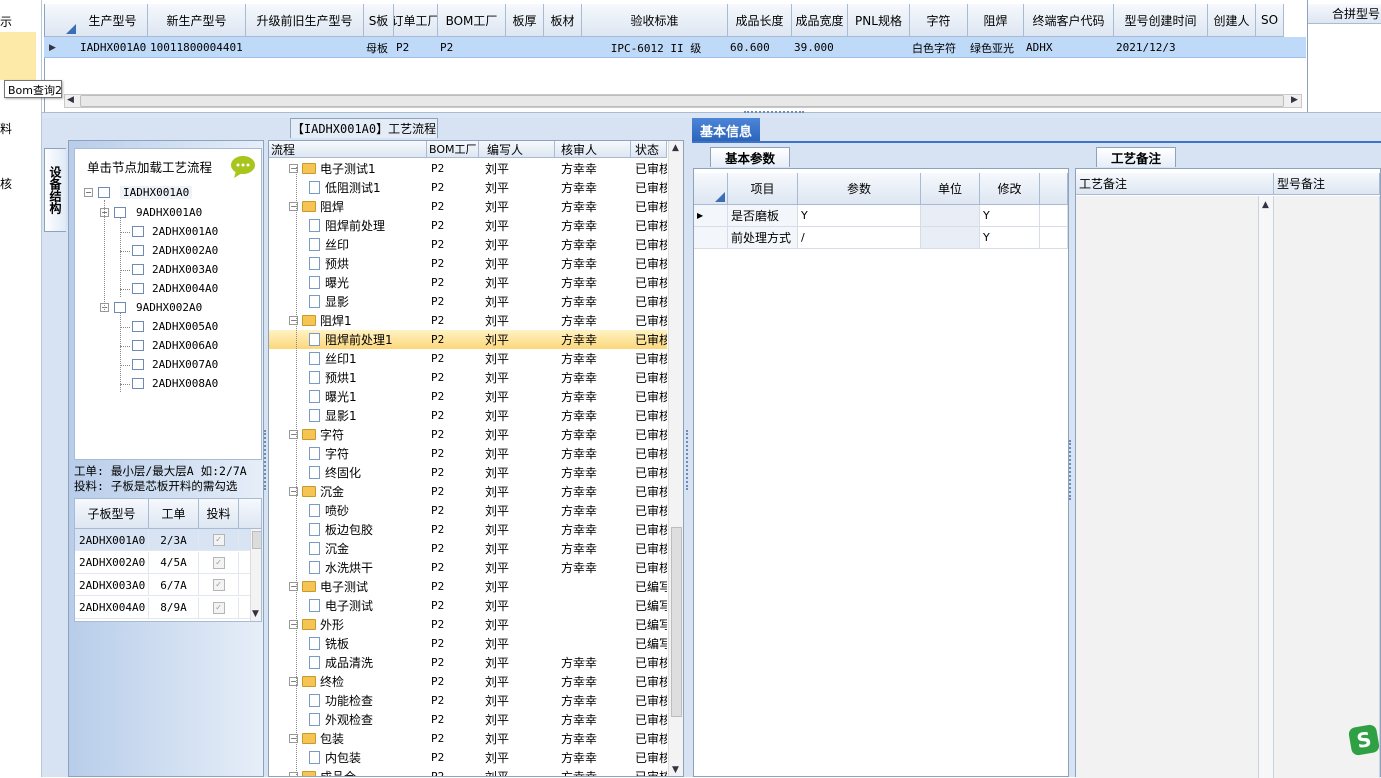  I want to click on col-header-model: 子板型号, so click(112, 514).